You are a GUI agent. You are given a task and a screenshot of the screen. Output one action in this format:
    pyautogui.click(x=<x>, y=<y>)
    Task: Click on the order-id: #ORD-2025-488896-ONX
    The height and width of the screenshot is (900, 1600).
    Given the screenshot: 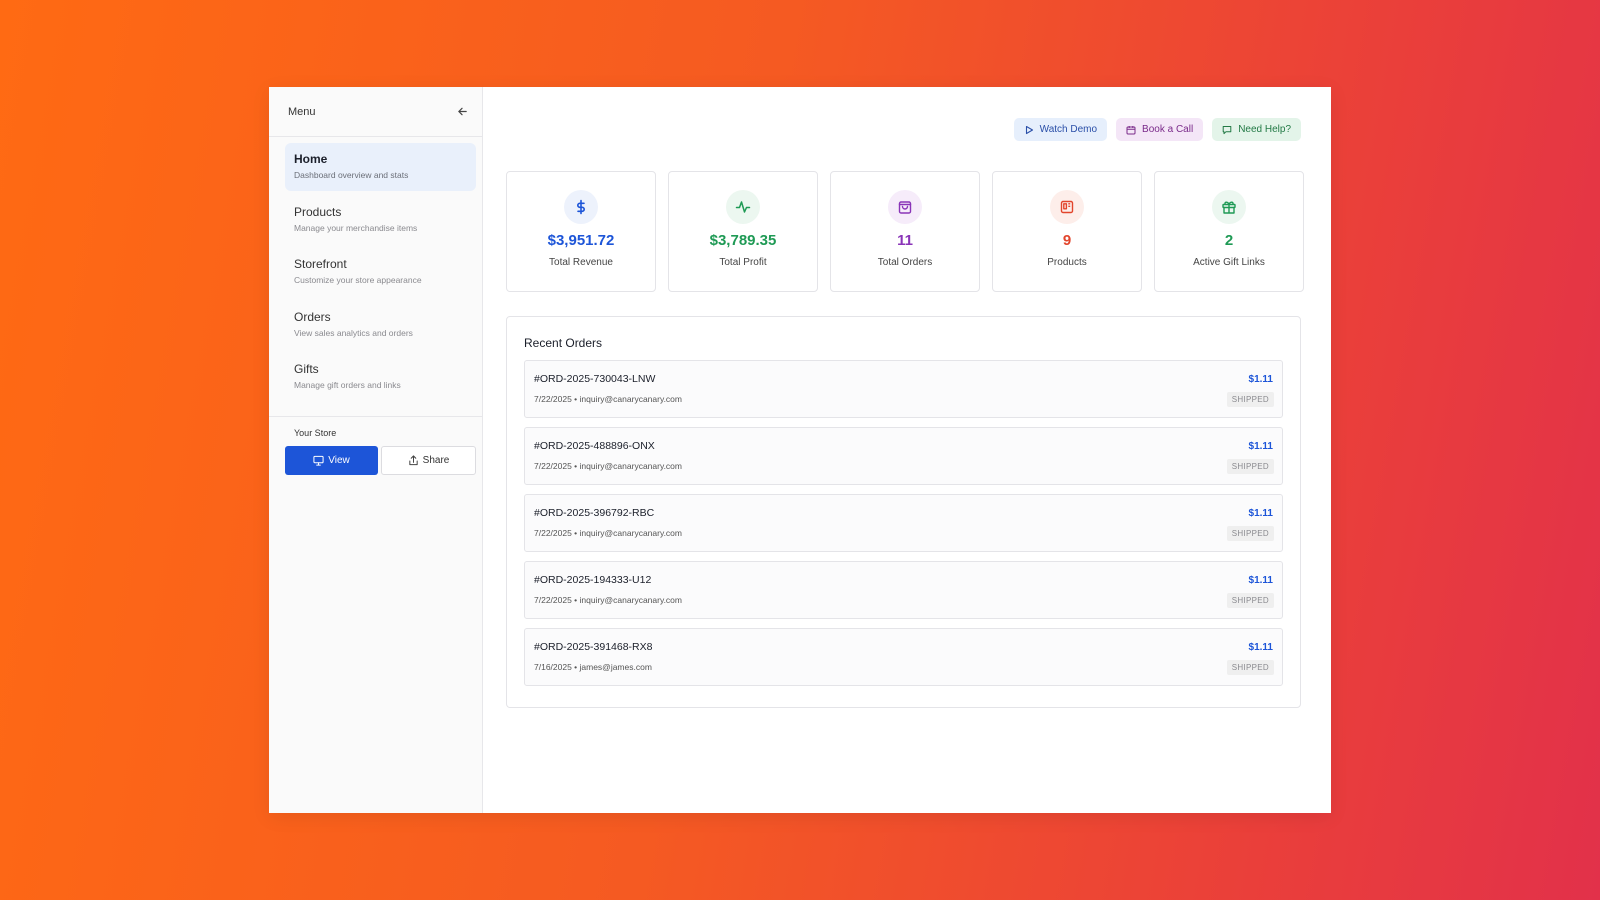 What is the action you would take?
    pyautogui.click(x=594, y=446)
    